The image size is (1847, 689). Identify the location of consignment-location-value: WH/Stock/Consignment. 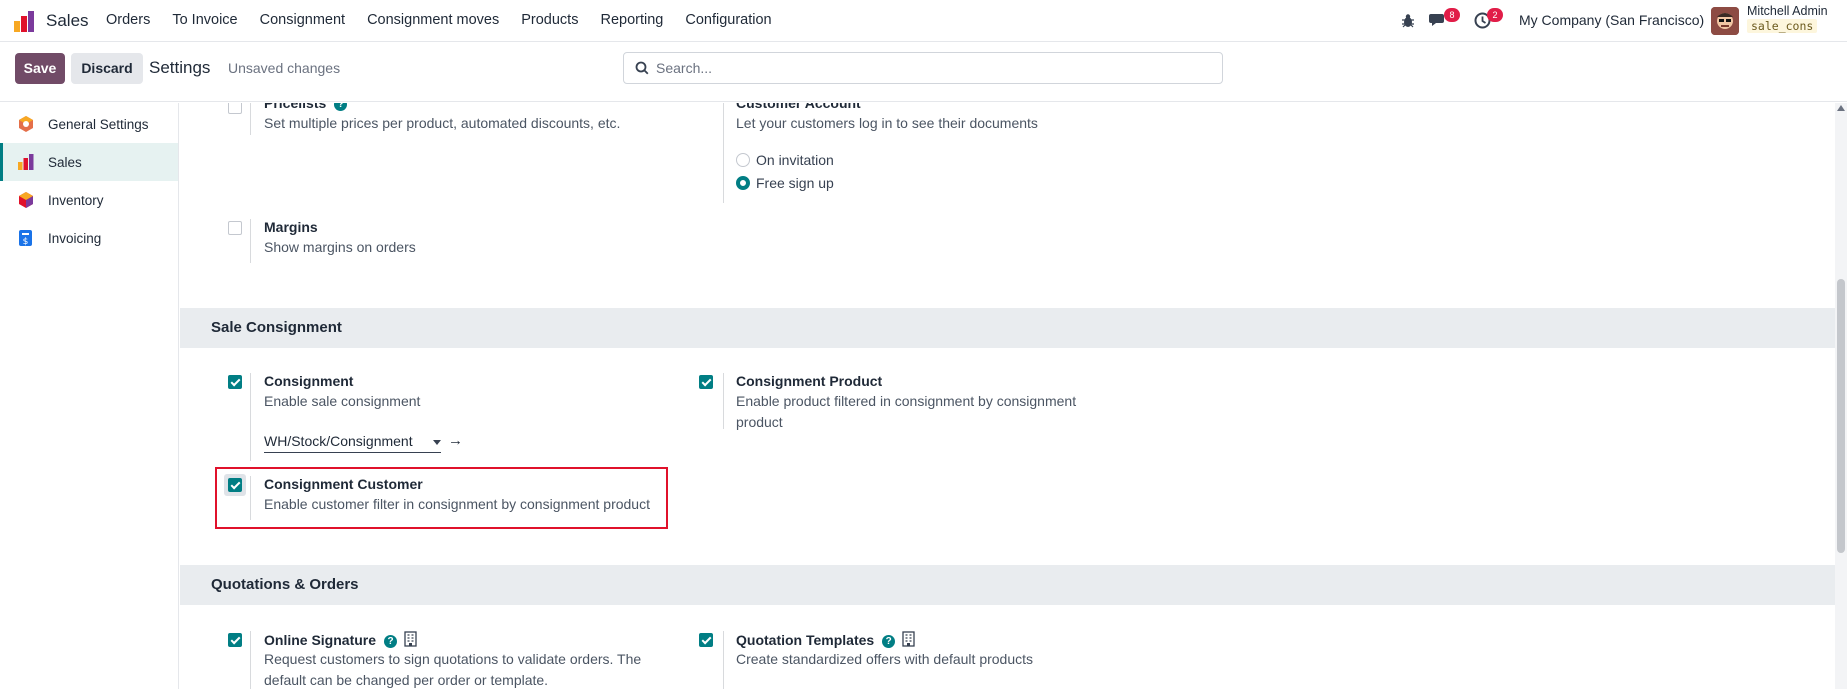
(338, 441).